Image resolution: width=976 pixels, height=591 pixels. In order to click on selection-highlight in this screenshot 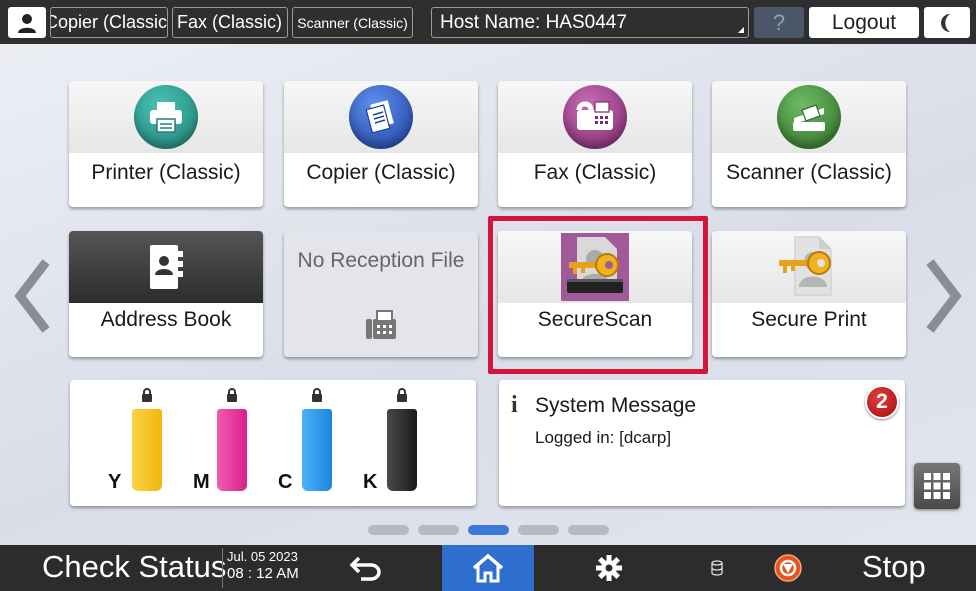, I will do `click(598, 295)`.